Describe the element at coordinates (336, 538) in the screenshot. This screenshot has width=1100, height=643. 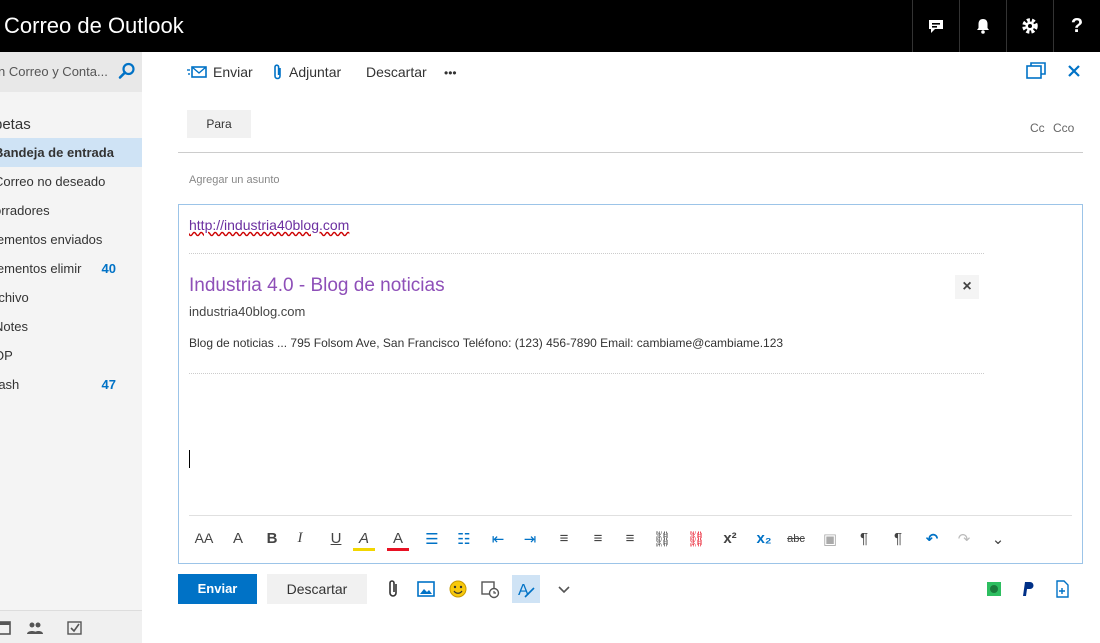
I see `underline-button: U` at that location.